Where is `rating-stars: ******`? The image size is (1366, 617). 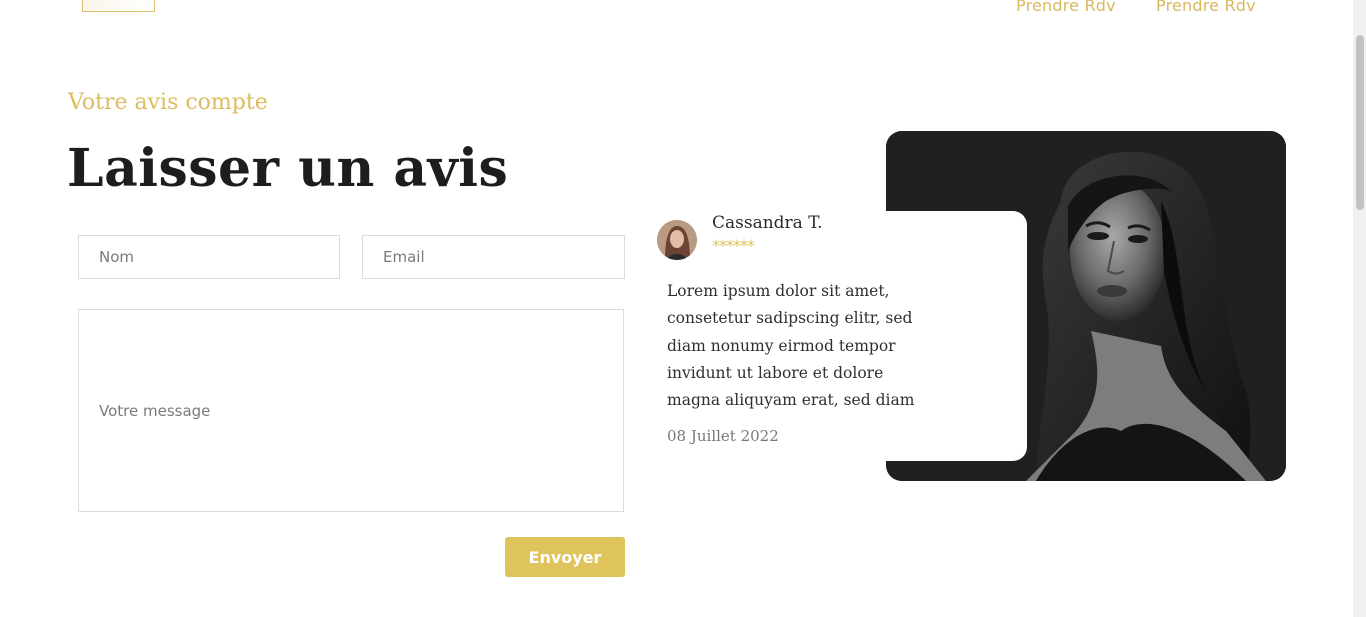
rating-stars: ****** is located at coordinates (733, 245).